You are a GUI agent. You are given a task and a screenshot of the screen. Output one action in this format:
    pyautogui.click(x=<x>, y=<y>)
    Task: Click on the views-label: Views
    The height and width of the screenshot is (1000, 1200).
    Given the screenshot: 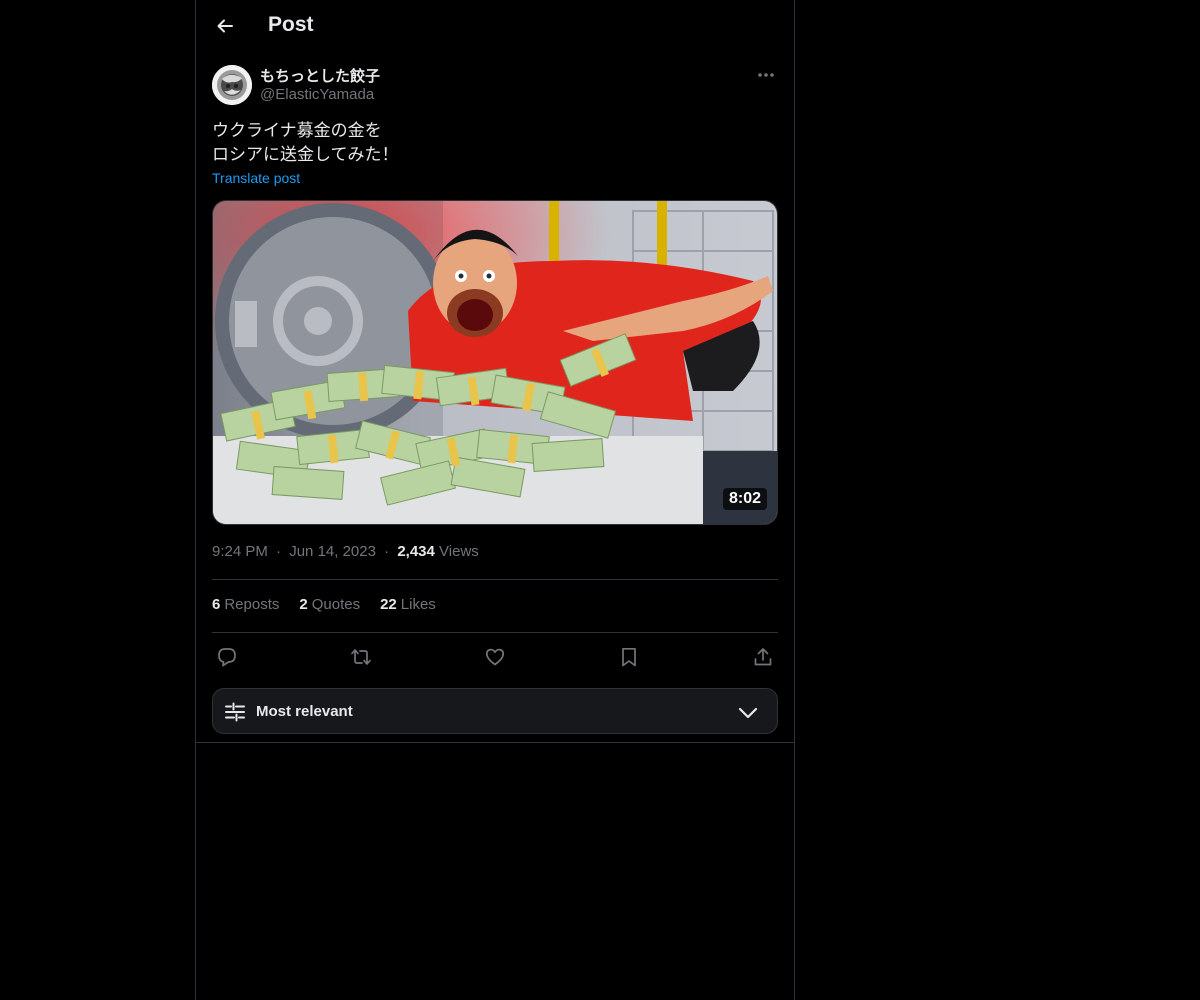 What is the action you would take?
    pyautogui.click(x=459, y=551)
    